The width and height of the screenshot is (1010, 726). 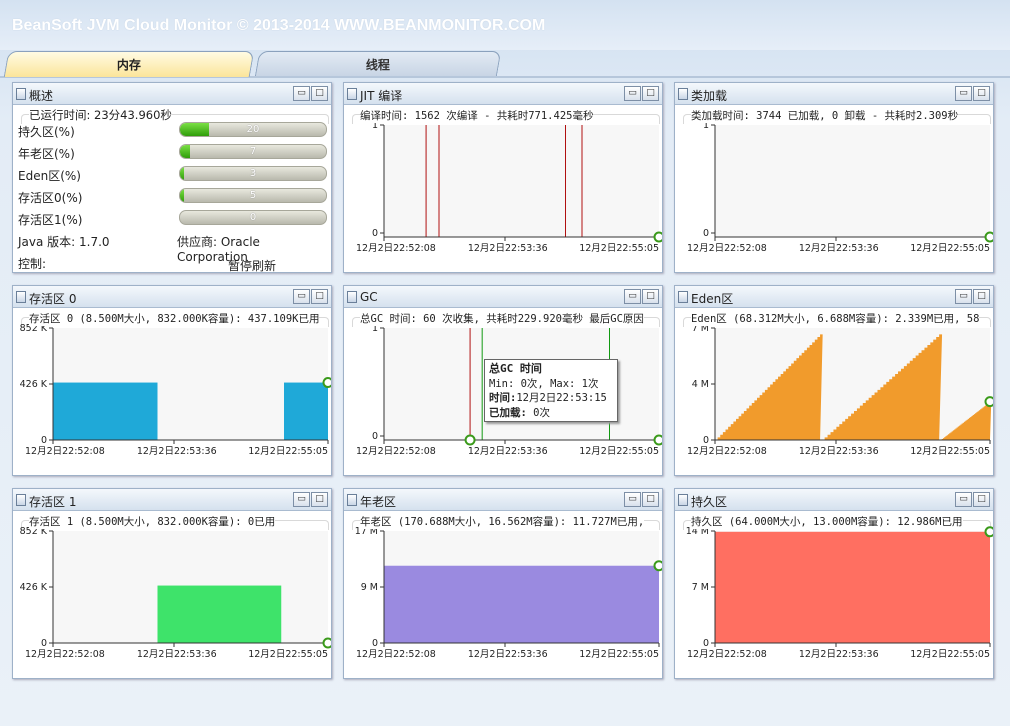 What do you see at coordinates (50, 220) in the screenshot?
I see `survivor1-percent-label: 存活区1(%)` at bounding box center [50, 220].